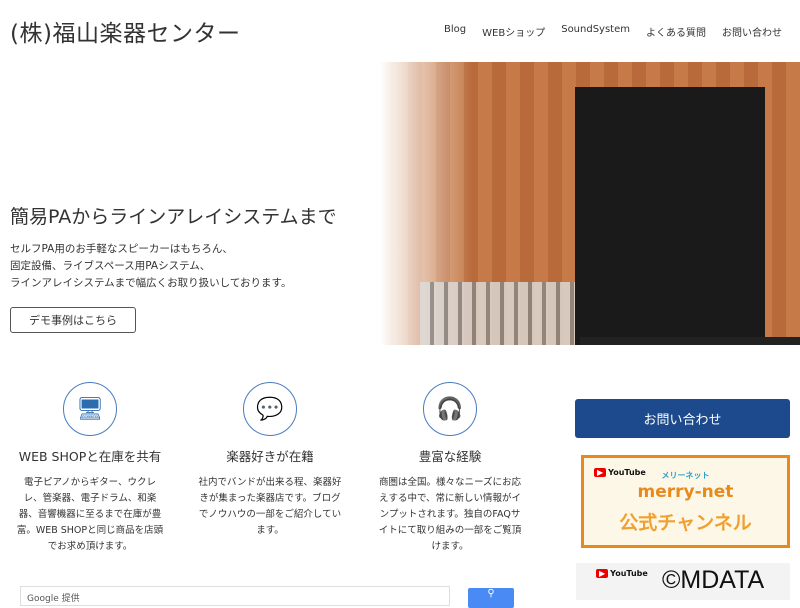  Describe the element at coordinates (682, 418) in the screenshot. I see `contact-button: お問い合わせ` at that location.